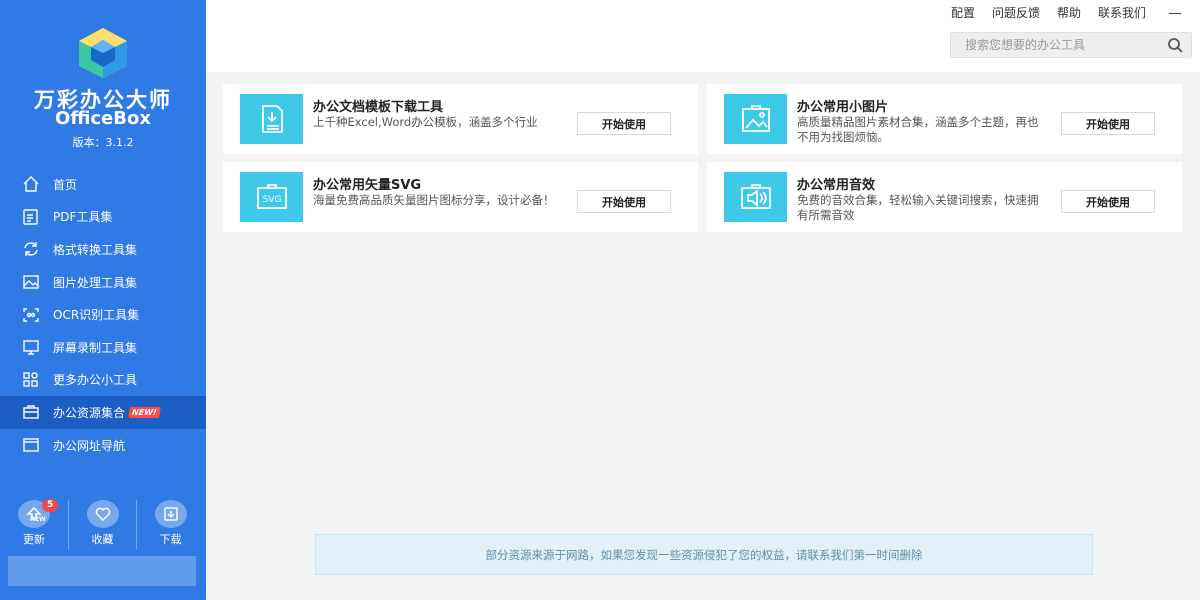 The height and width of the screenshot is (600, 1200). Describe the element at coordinates (1056, 45) in the screenshot. I see `search-input` at that location.